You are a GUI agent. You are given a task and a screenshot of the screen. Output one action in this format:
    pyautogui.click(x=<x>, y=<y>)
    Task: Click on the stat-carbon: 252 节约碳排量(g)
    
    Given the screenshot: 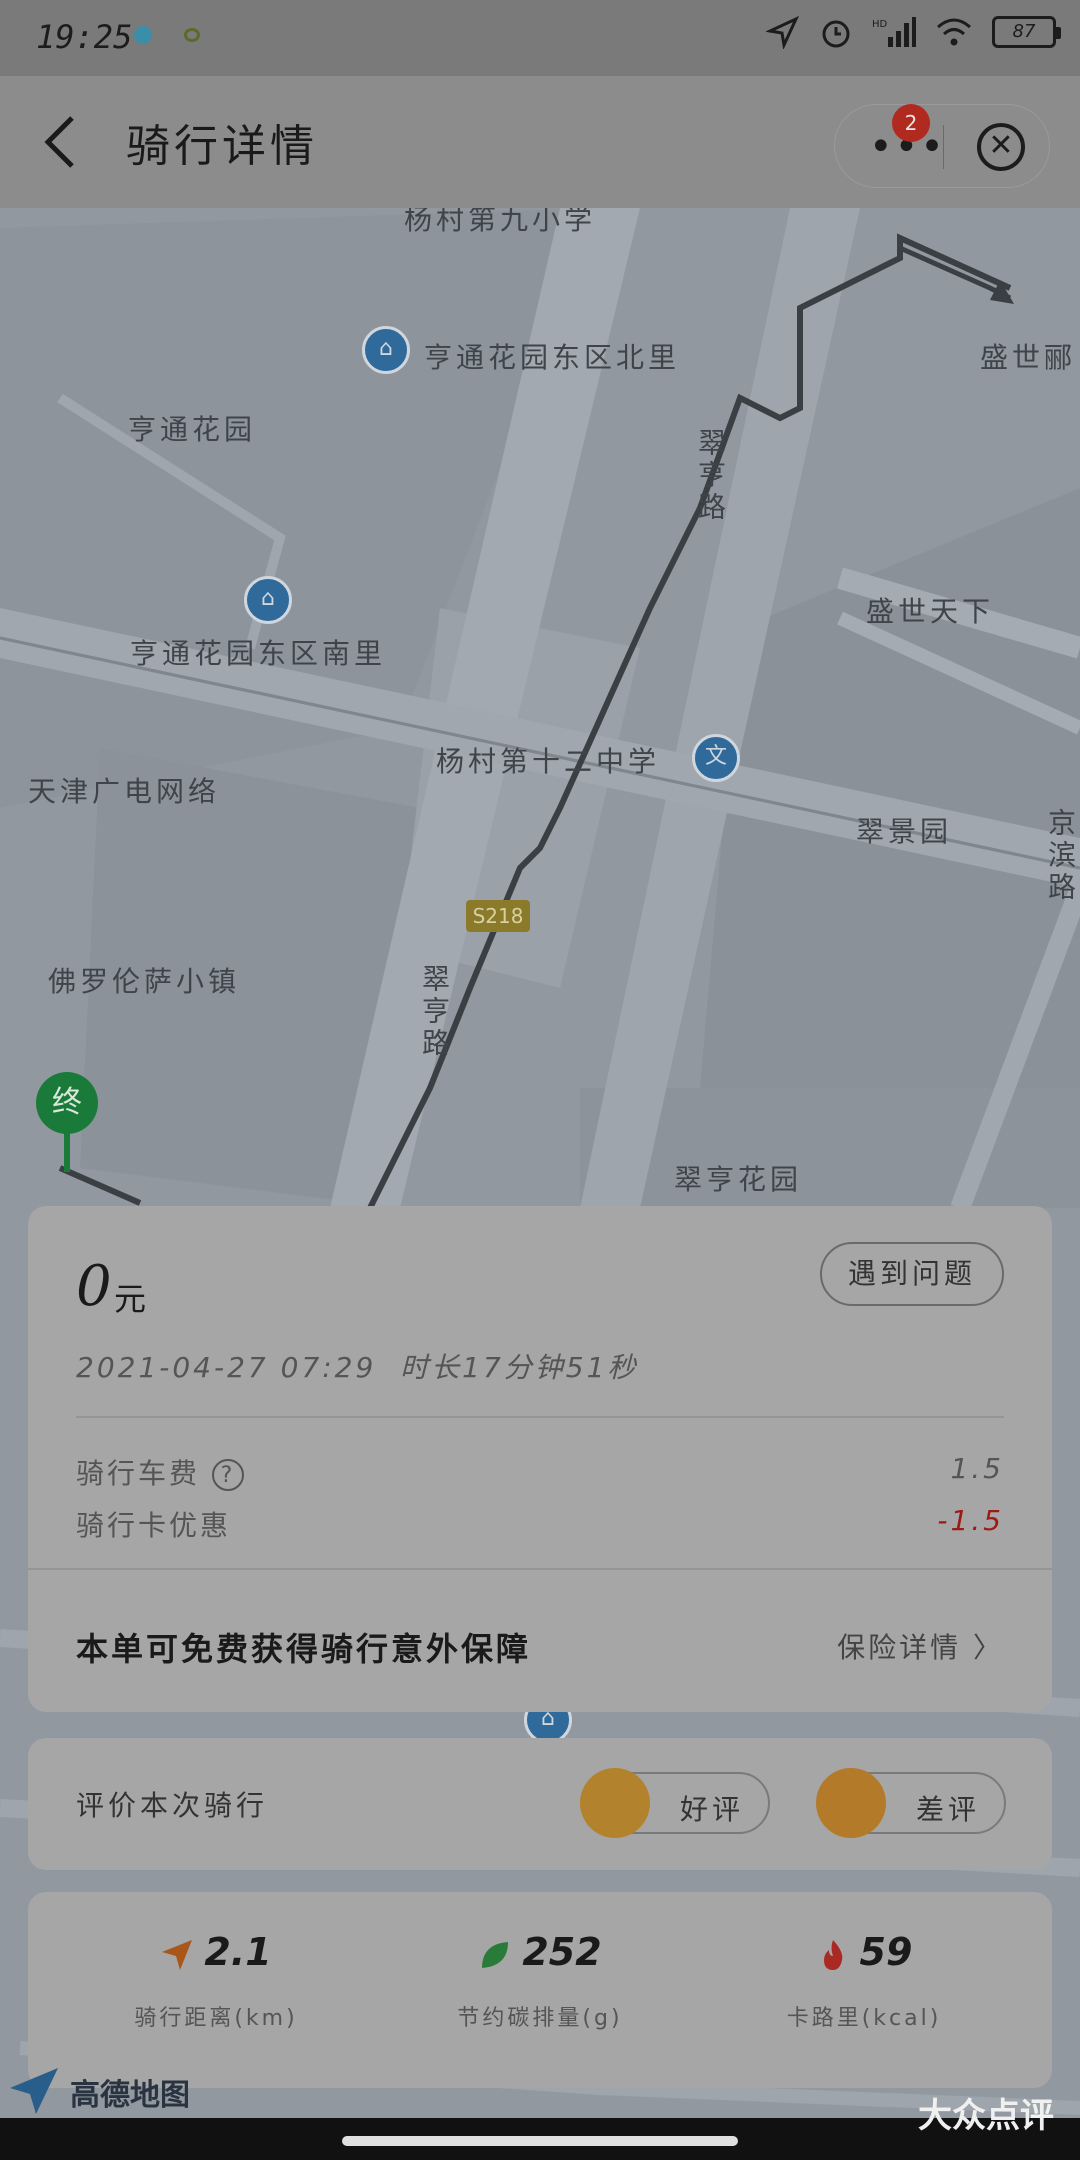 What is the action you would take?
    pyautogui.click(x=540, y=1981)
    